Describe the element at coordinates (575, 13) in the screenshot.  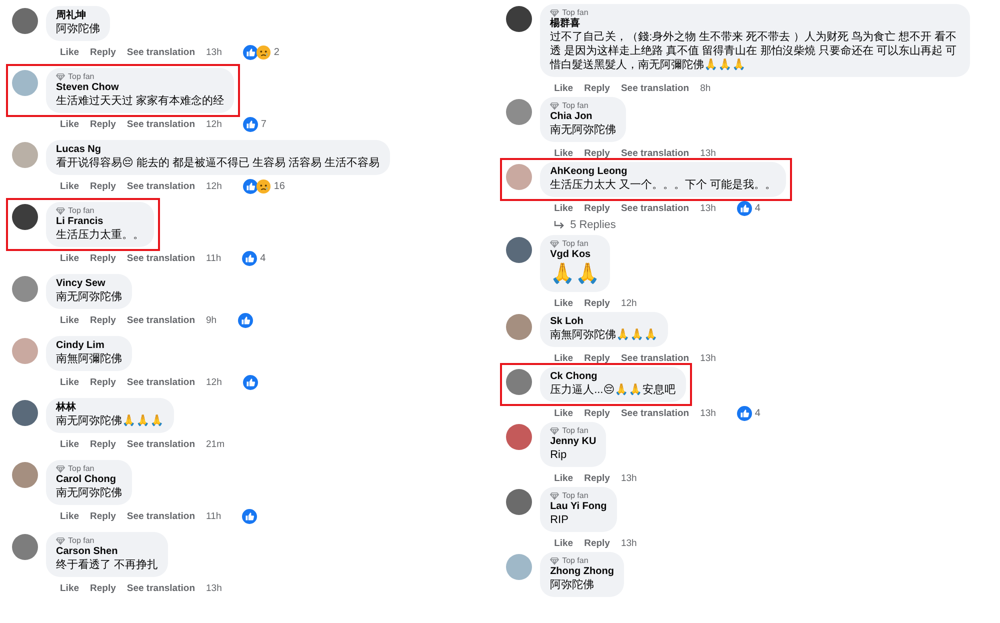
I see `top-fan-label: Top fan` at that location.